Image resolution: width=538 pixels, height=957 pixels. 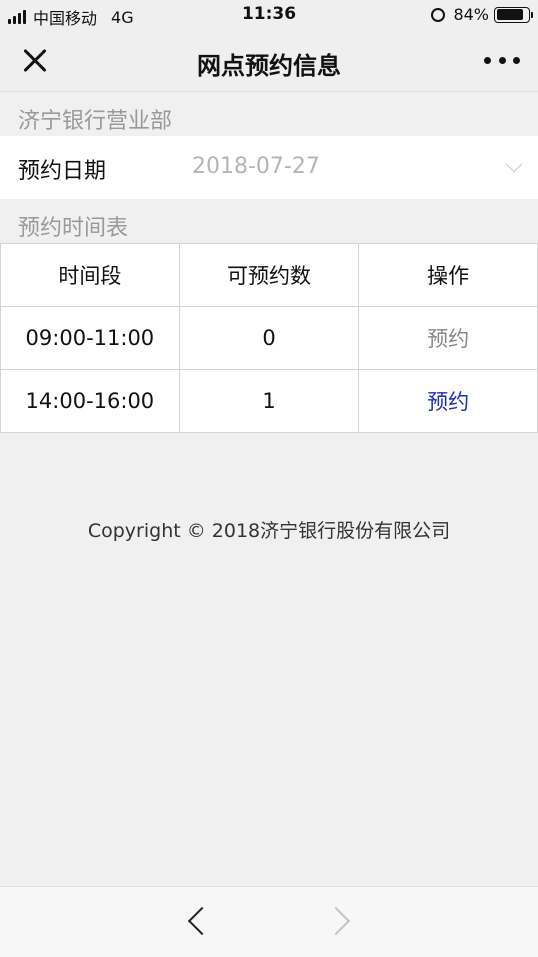 I want to click on battery-percent: 84%, so click(x=471, y=14).